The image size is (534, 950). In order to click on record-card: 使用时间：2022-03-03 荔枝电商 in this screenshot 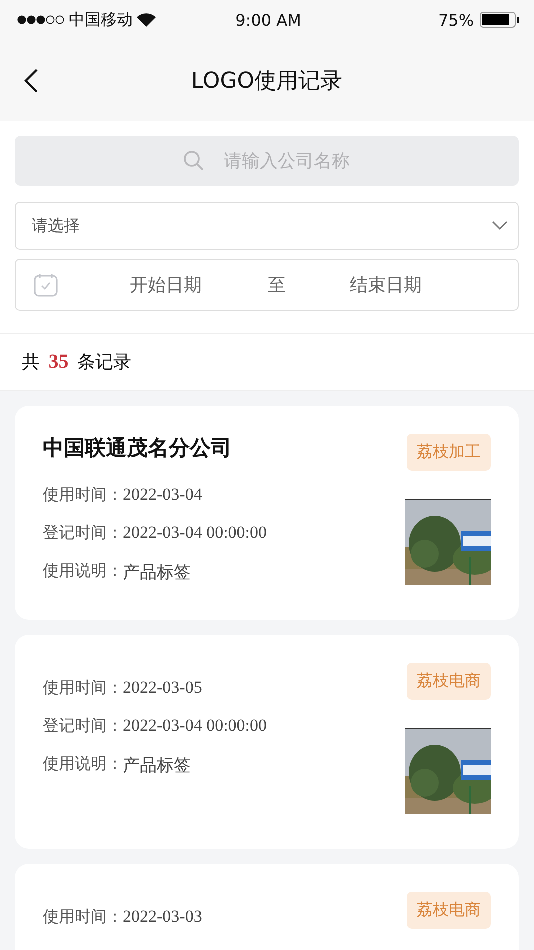, I will do `click(267, 907)`.